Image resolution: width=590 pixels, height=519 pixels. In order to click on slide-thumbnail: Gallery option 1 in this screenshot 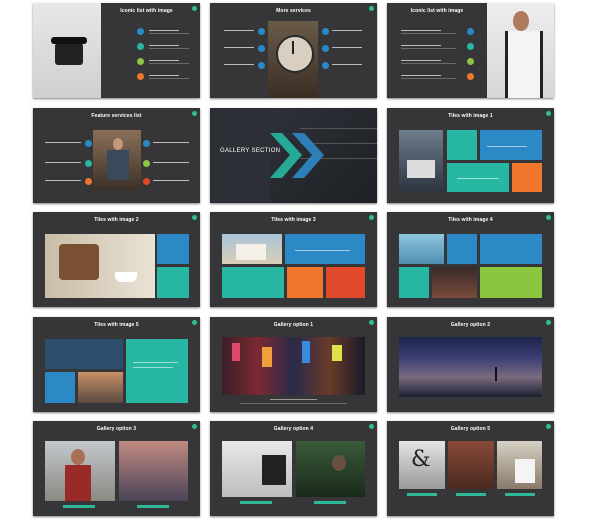, I will do `click(293, 364)`.